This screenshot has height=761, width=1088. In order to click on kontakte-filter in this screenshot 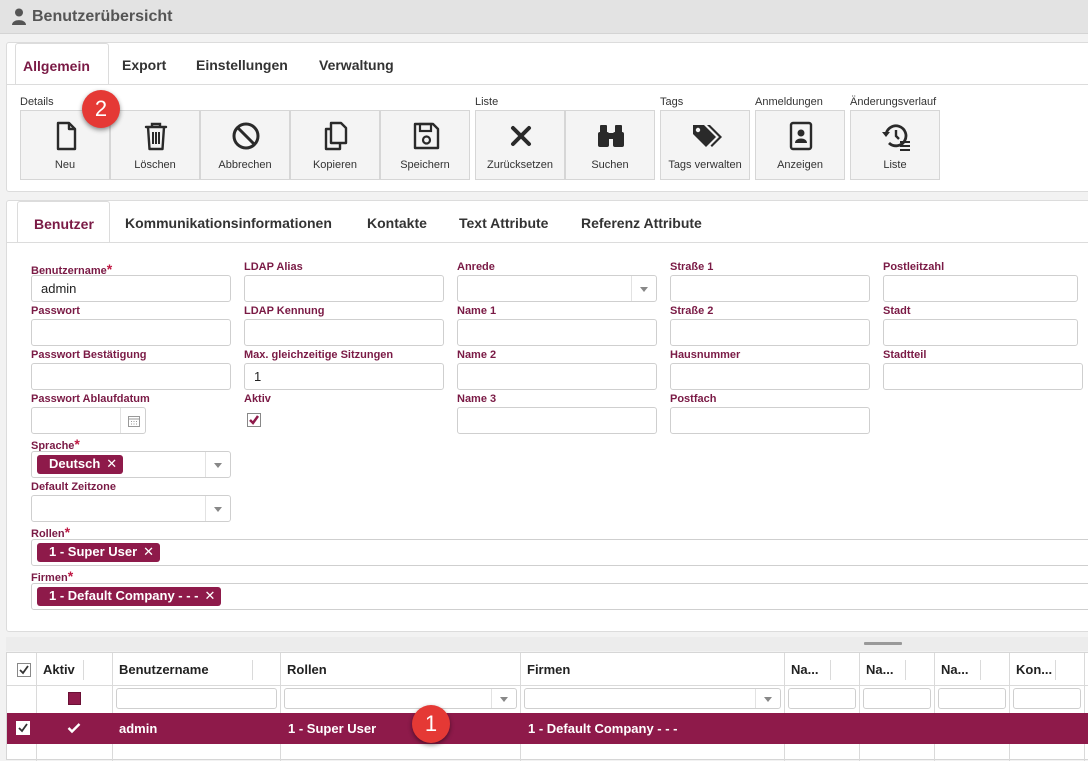, I will do `click(1047, 698)`.